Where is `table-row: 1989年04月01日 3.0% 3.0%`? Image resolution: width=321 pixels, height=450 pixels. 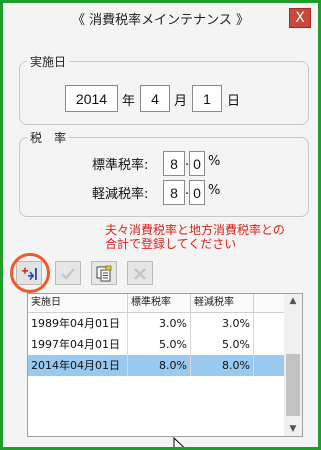
table-row: 1989年04月01日 3.0% 3.0% is located at coordinates (156, 323).